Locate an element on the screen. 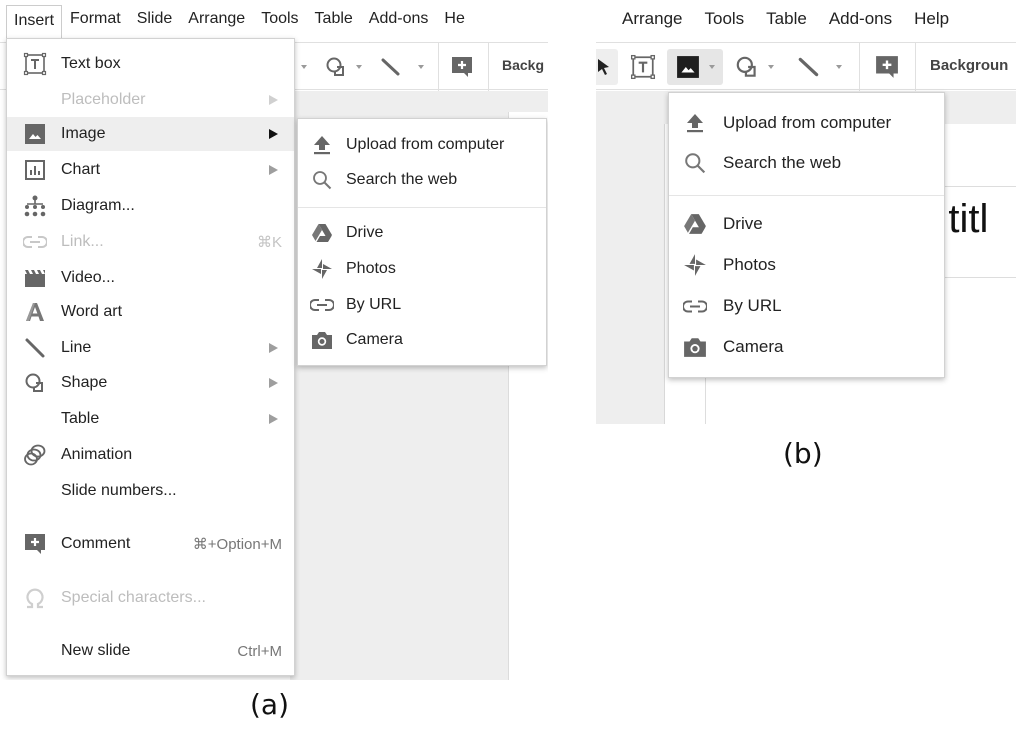  omega-icon is located at coordinates (35, 598).